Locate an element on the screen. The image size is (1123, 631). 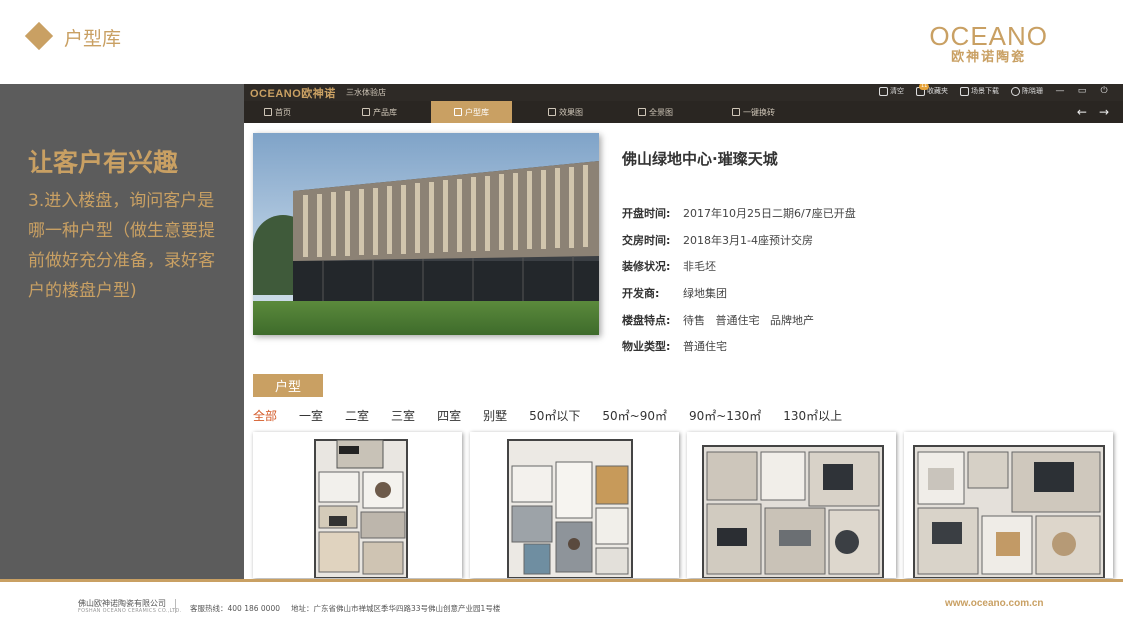
tab-renderings: 效果图 is located at coordinates (565, 112).